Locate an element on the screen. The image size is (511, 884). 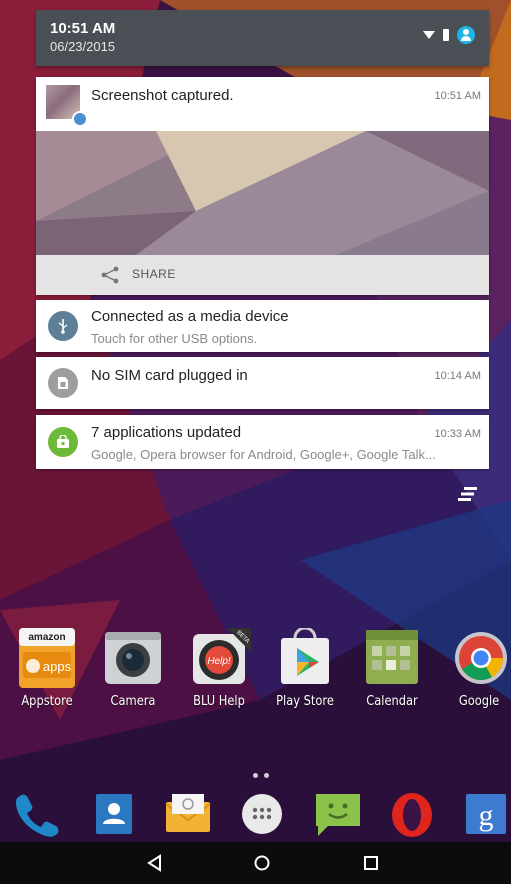
usb-icon is located at coordinates (63, 326).